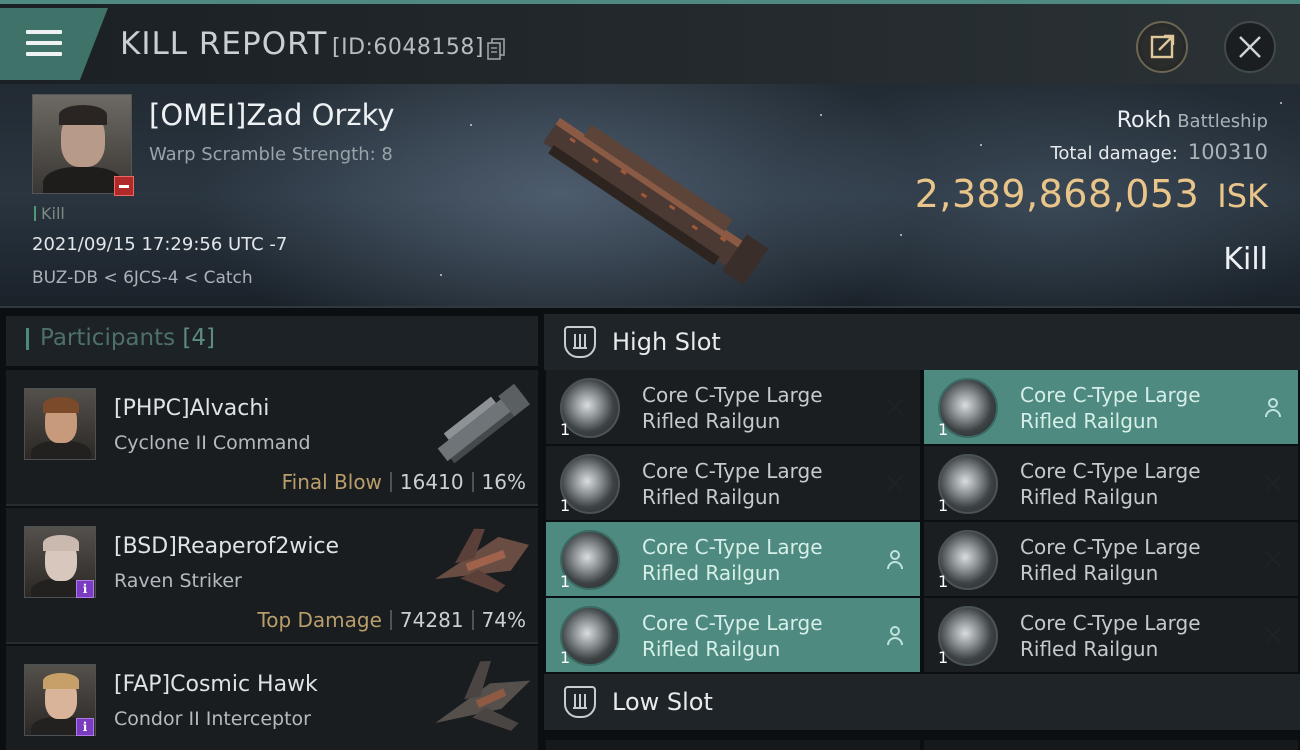 This screenshot has height=750, width=1300. I want to click on kill-tag: Kill, so click(49, 213).